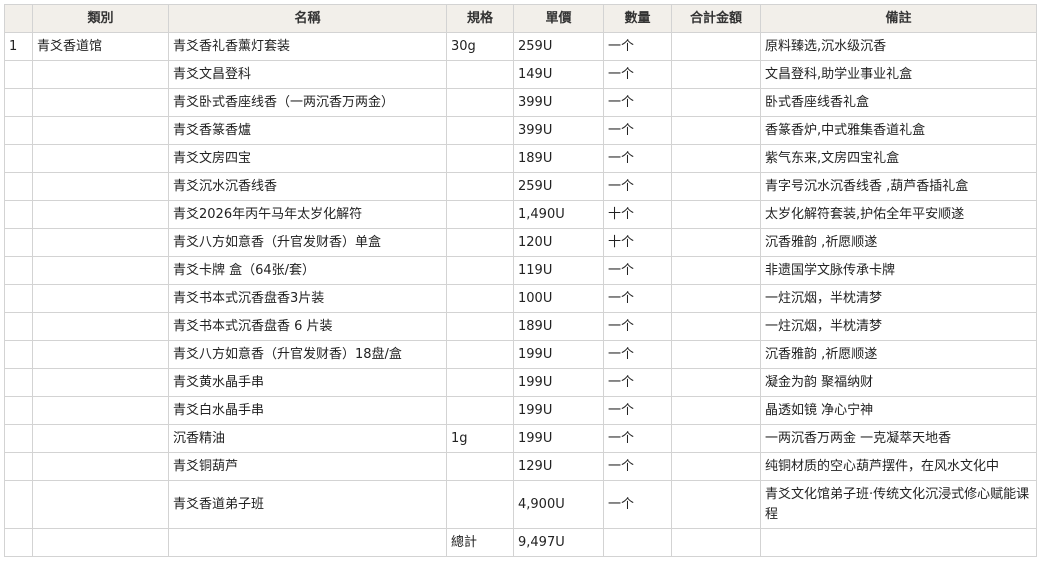  What do you see at coordinates (558, 466) in the screenshot?
I see `cell-price: 129U` at bounding box center [558, 466].